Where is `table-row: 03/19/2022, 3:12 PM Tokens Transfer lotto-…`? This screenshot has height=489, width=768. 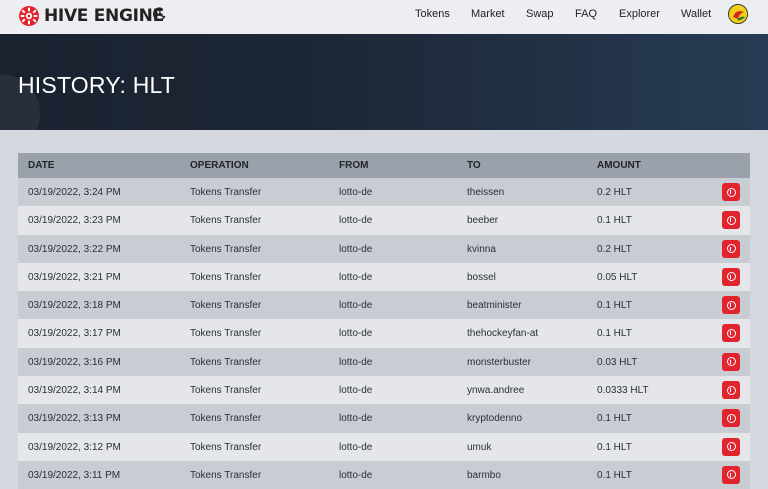
table-row: 03/19/2022, 3:12 PM Tokens Transfer lotto-… is located at coordinates (384, 446).